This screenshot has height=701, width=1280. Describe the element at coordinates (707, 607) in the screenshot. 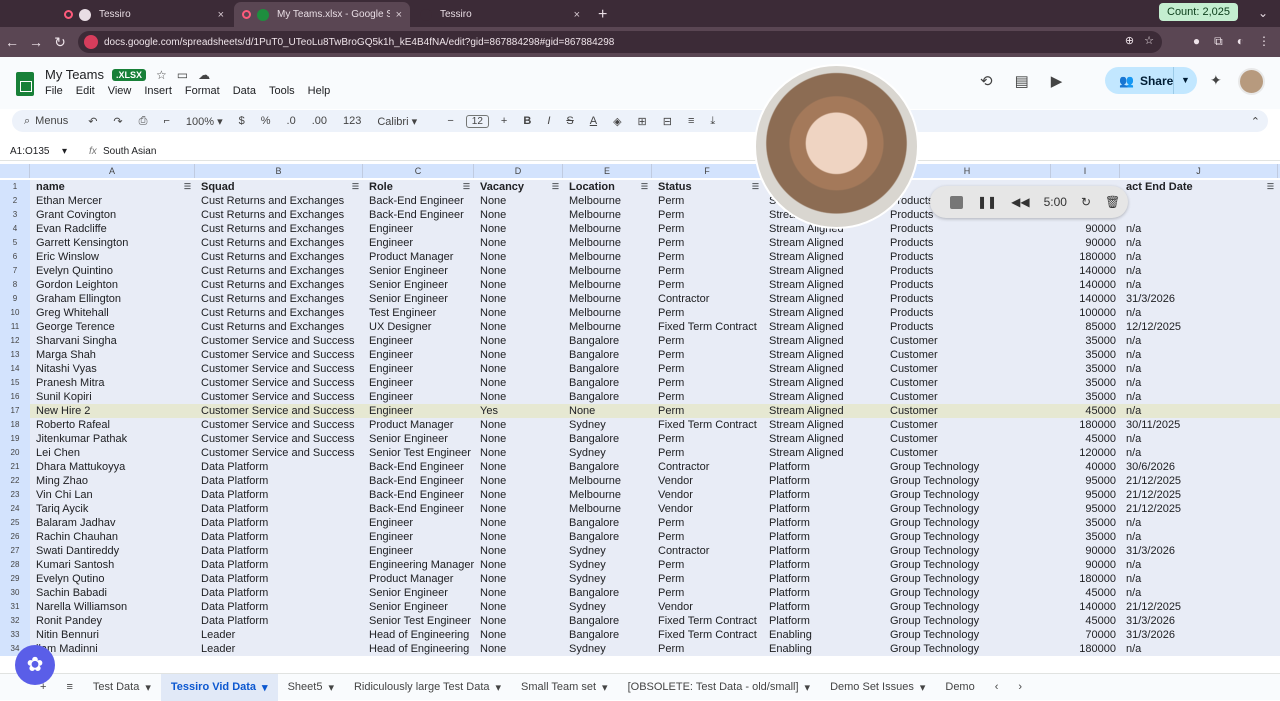

I see `cell: Vendor` at that location.